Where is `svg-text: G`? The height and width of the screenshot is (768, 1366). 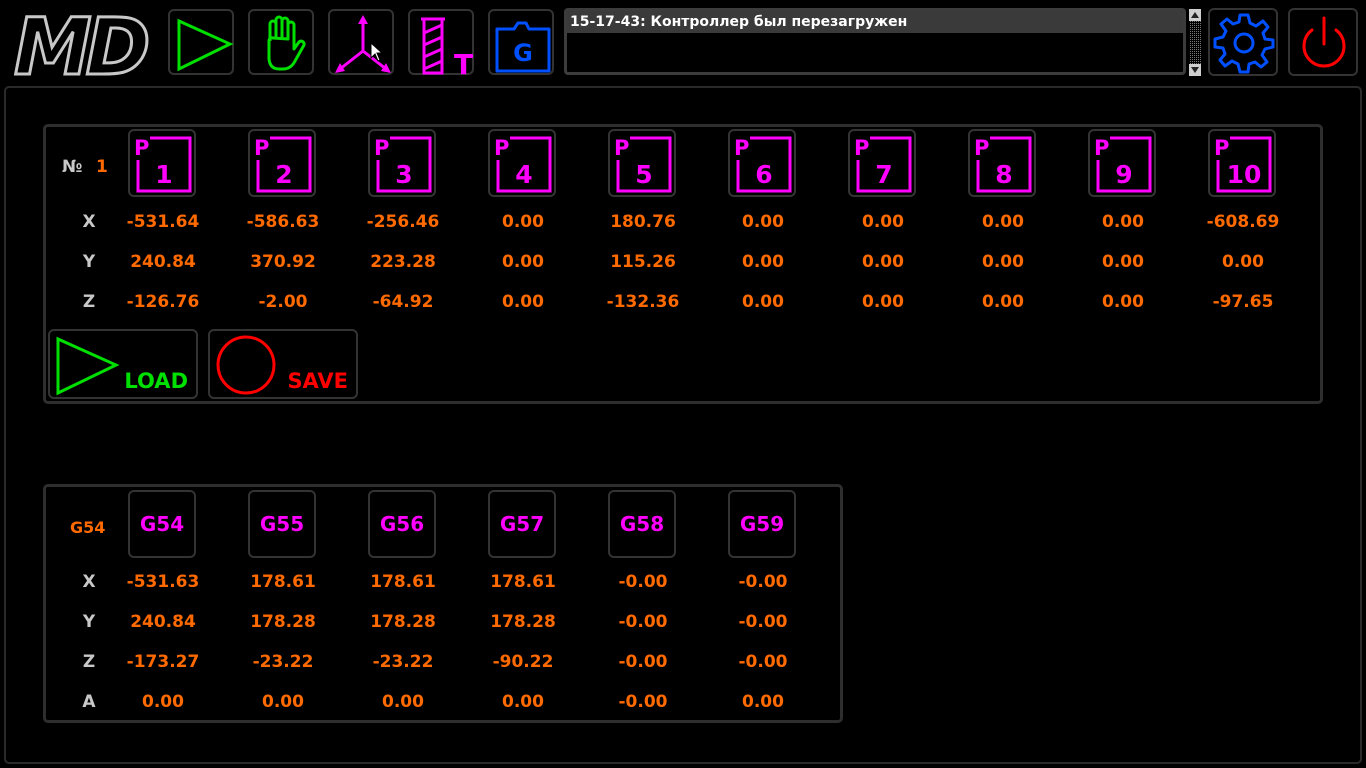
svg-text: G is located at coordinates (523, 53).